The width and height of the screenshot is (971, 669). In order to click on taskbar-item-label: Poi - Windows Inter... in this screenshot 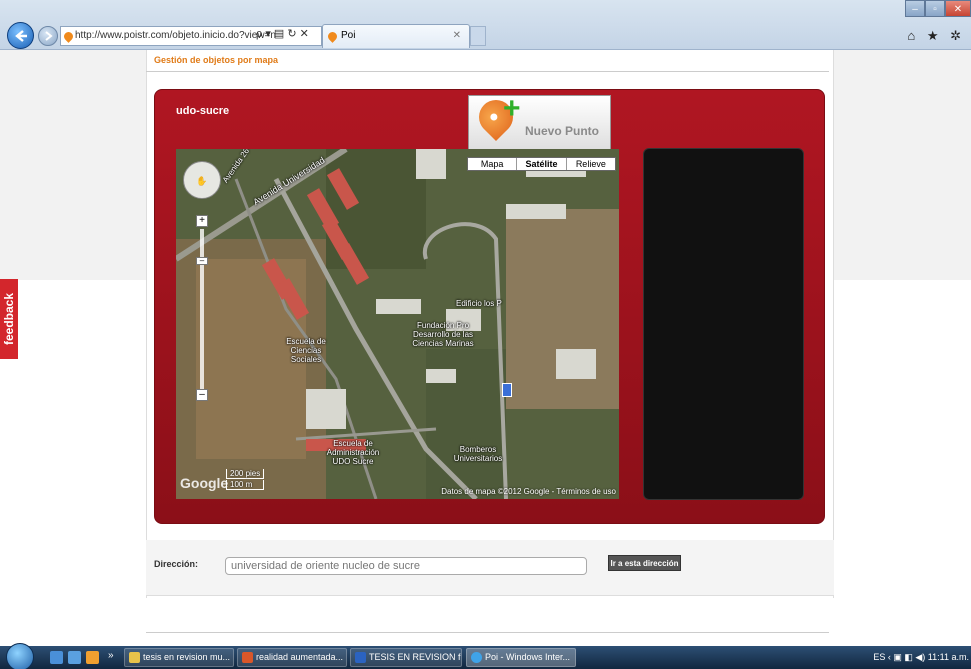, I will do `click(528, 657)`.